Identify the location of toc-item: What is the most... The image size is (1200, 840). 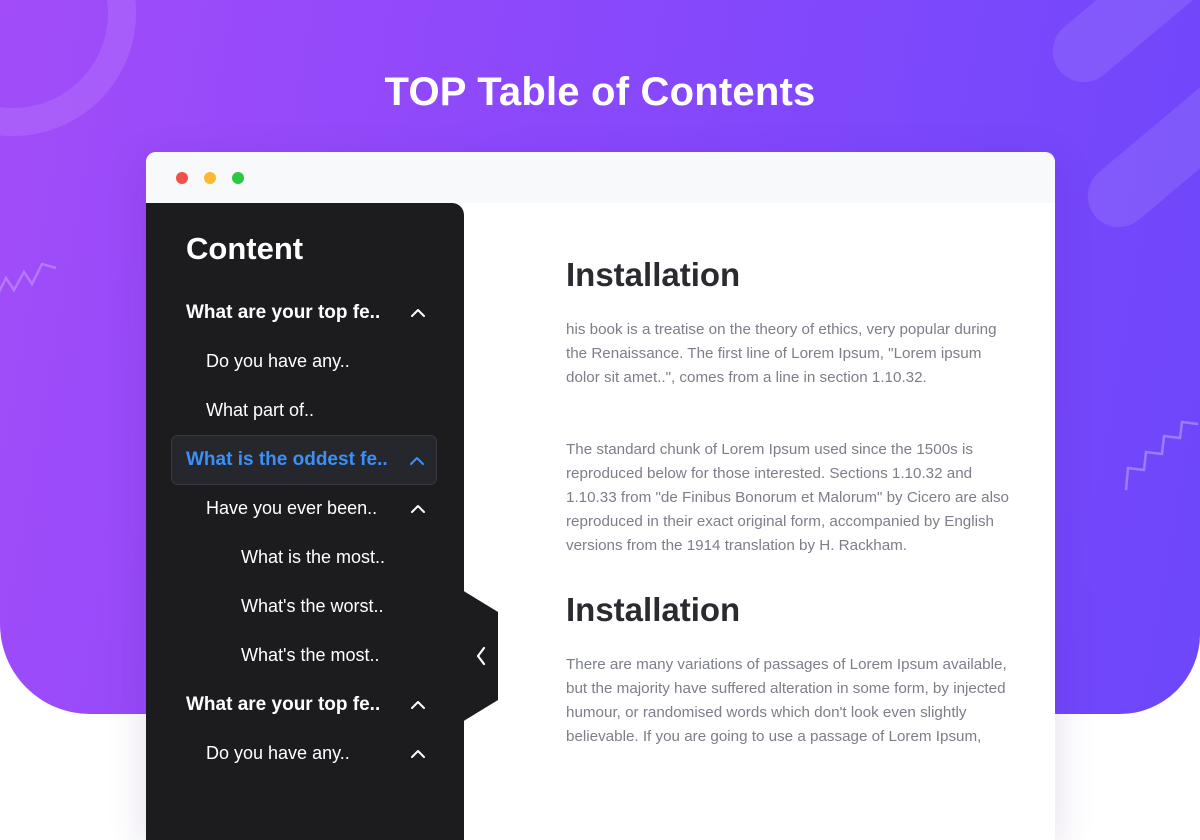
(305, 557).